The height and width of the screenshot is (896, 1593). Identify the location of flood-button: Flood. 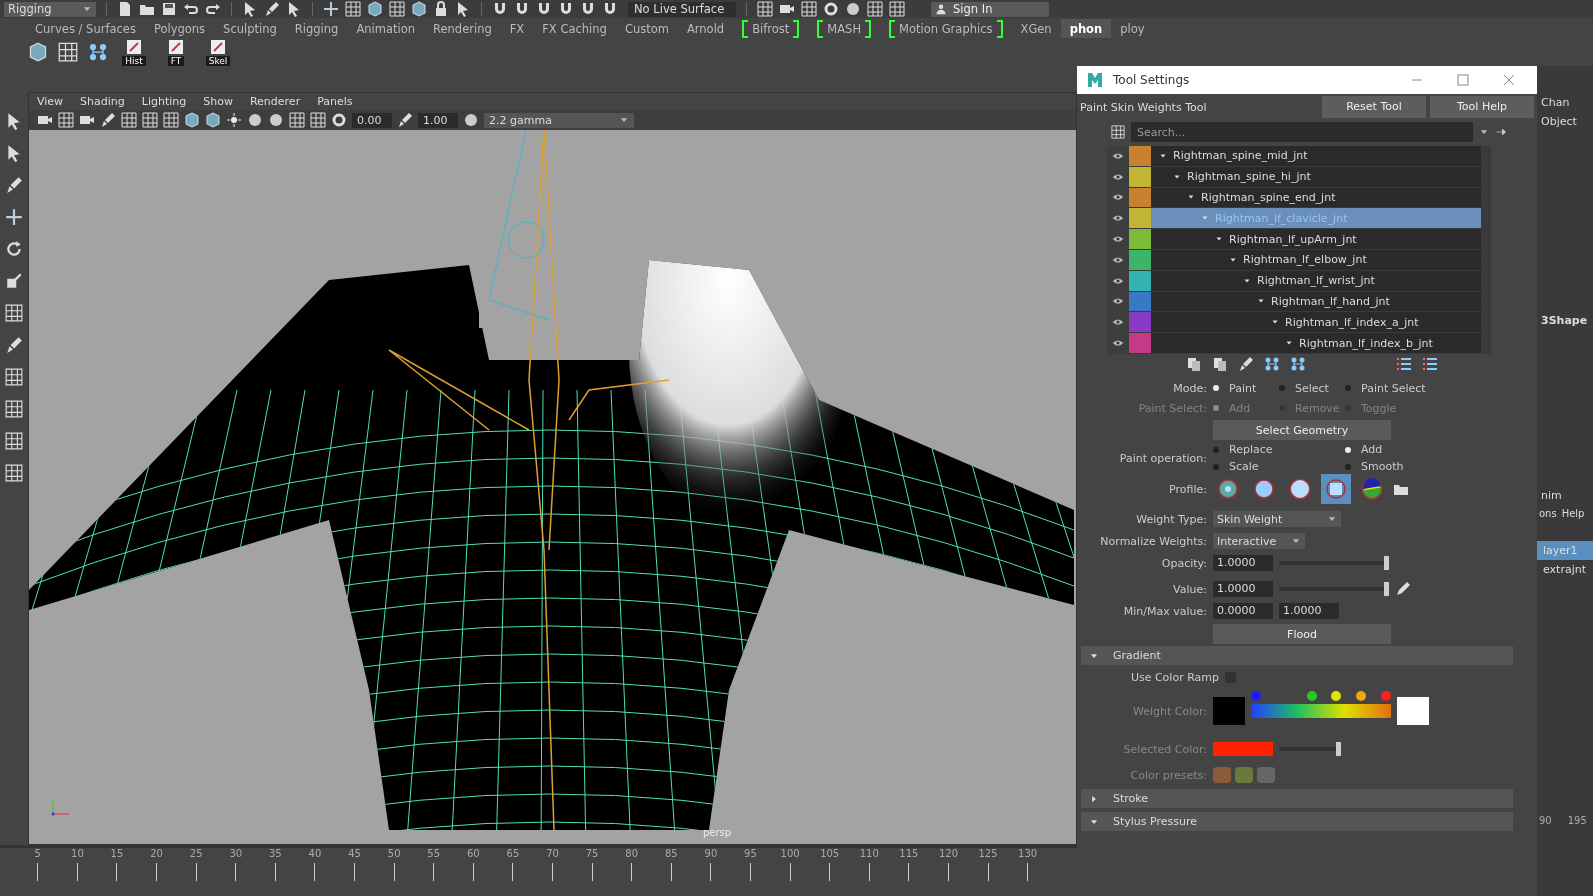
(1302, 634).